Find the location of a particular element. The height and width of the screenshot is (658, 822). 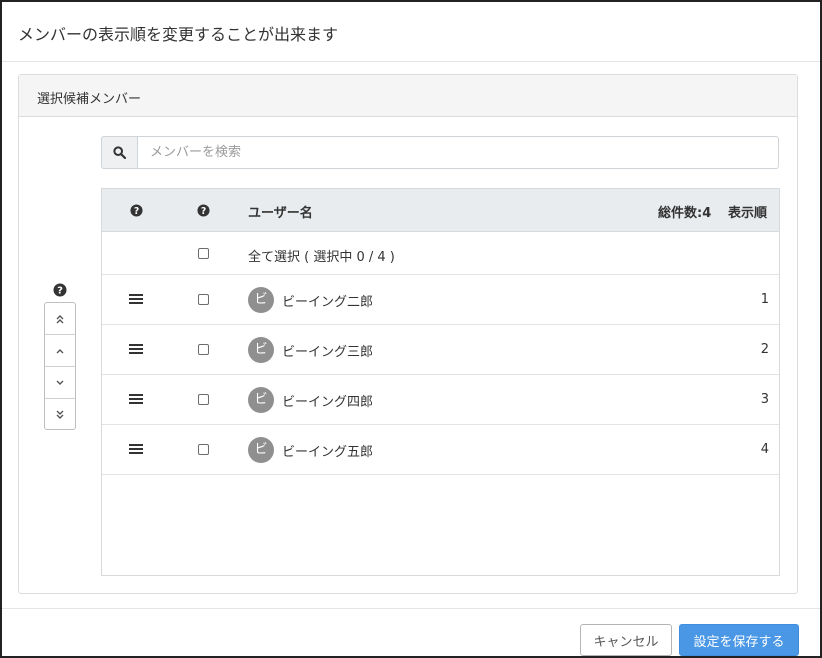

table-header: ? ? ユーザー名 総件数:4 表示順 is located at coordinates (440, 210).